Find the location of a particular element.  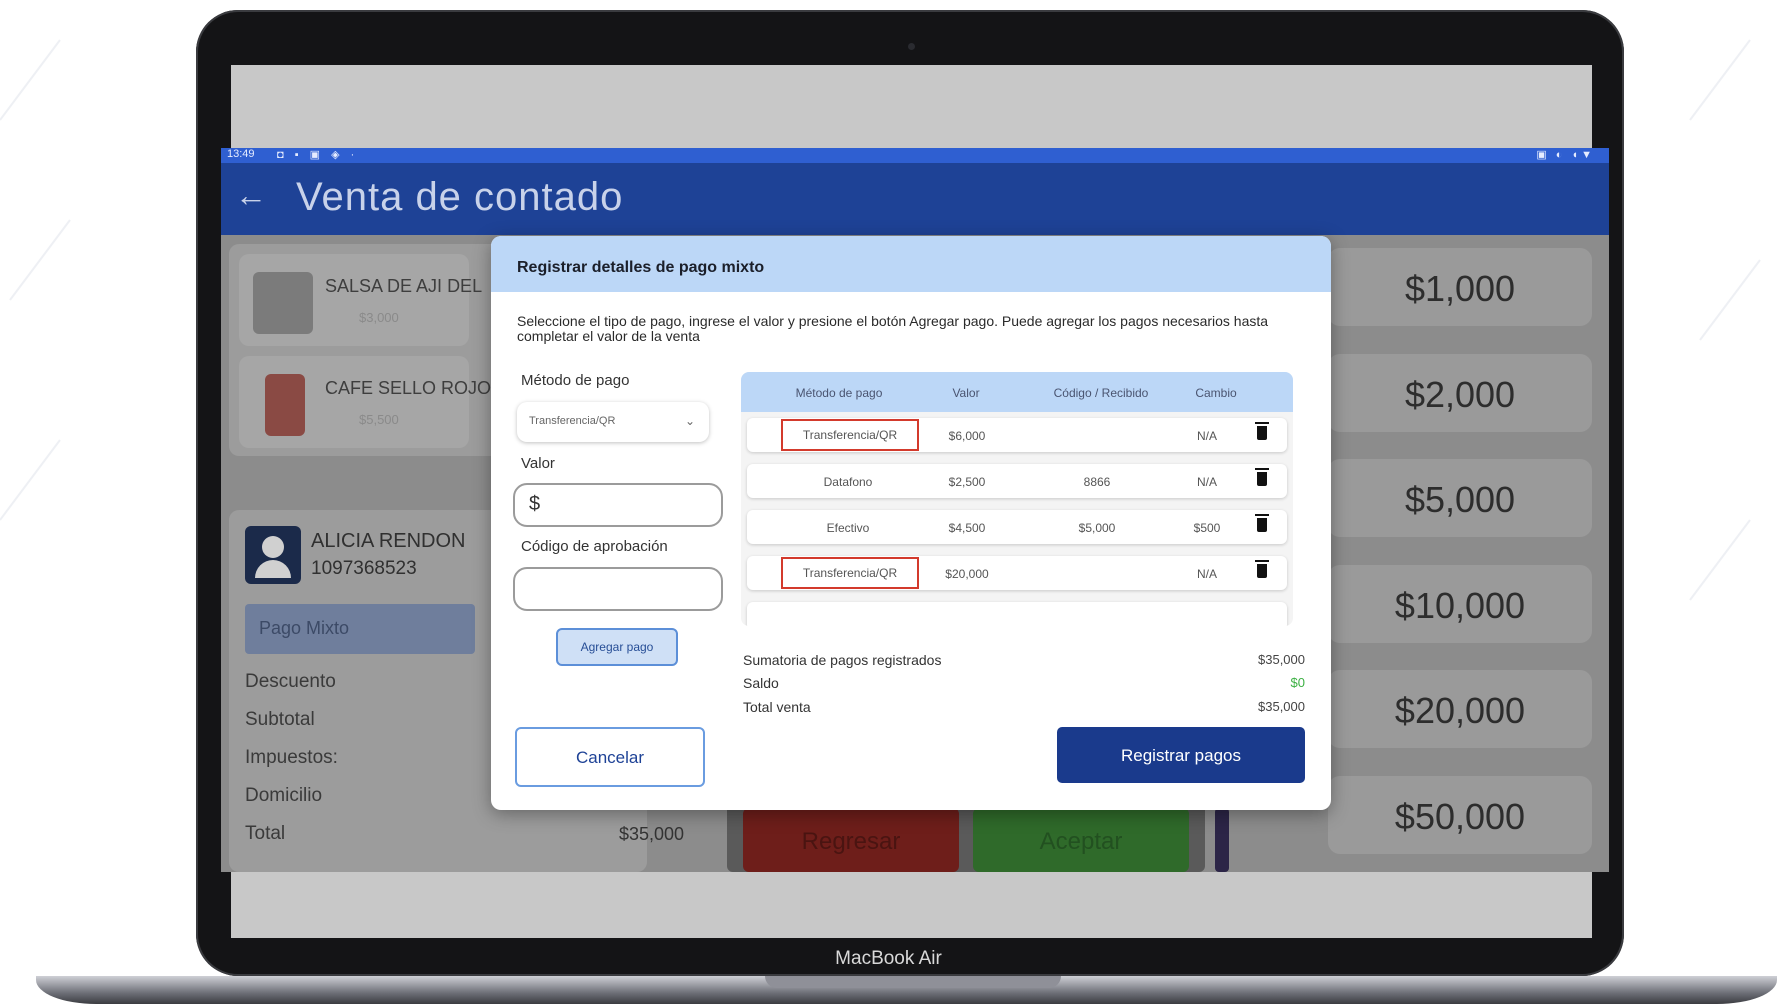

column-header: Cambio is located at coordinates (1216, 393).